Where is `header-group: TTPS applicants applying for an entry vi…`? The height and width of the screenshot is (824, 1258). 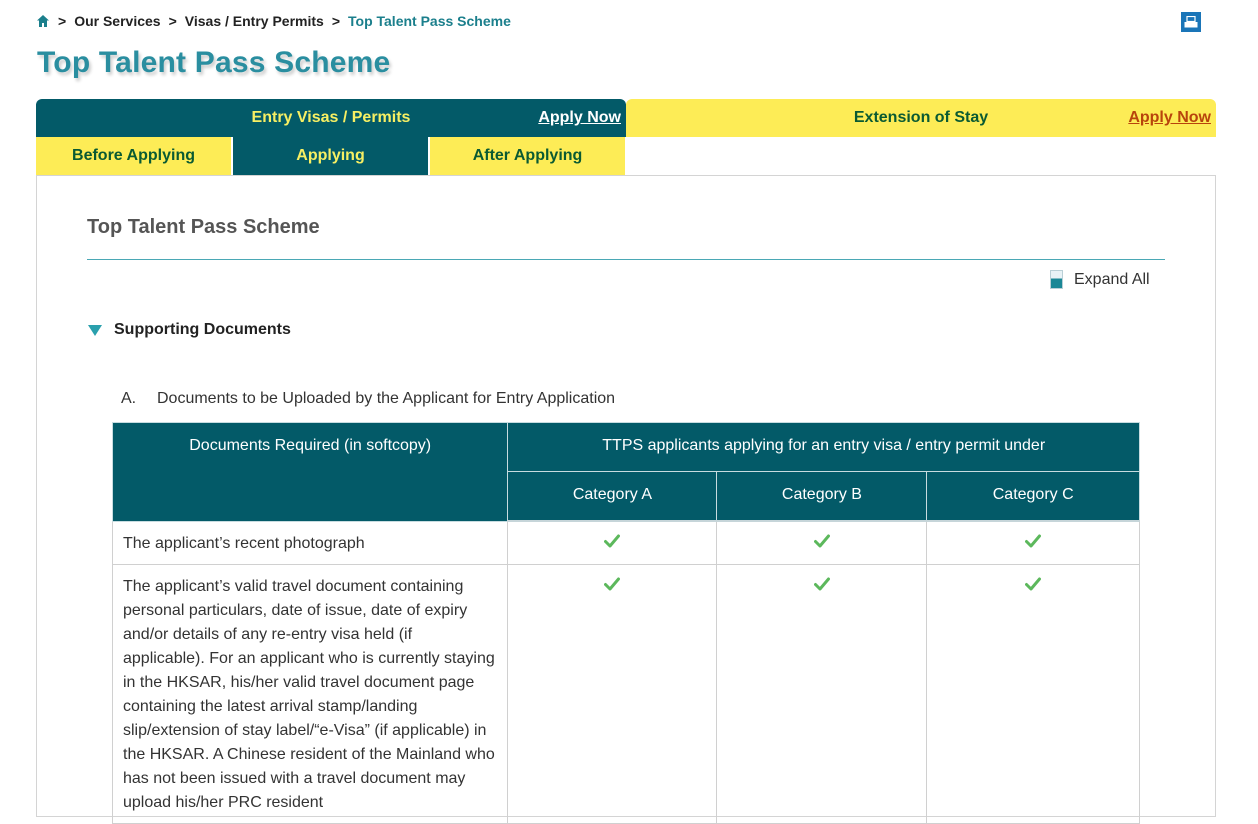 header-group: TTPS applicants applying for an entry vi… is located at coordinates (823, 447).